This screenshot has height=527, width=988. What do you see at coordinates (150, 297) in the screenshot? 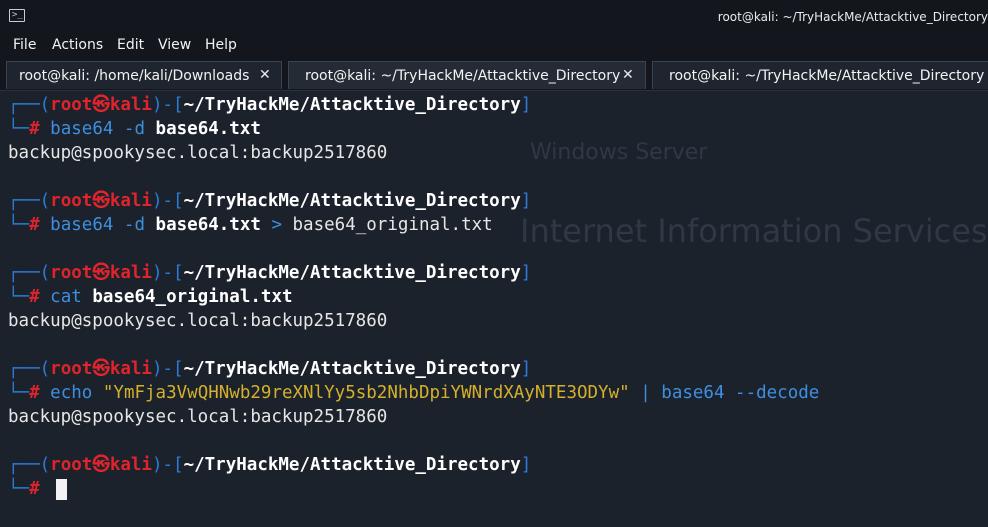
I see `command-line: └─# cat base64_original.txt` at bounding box center [150, 297].